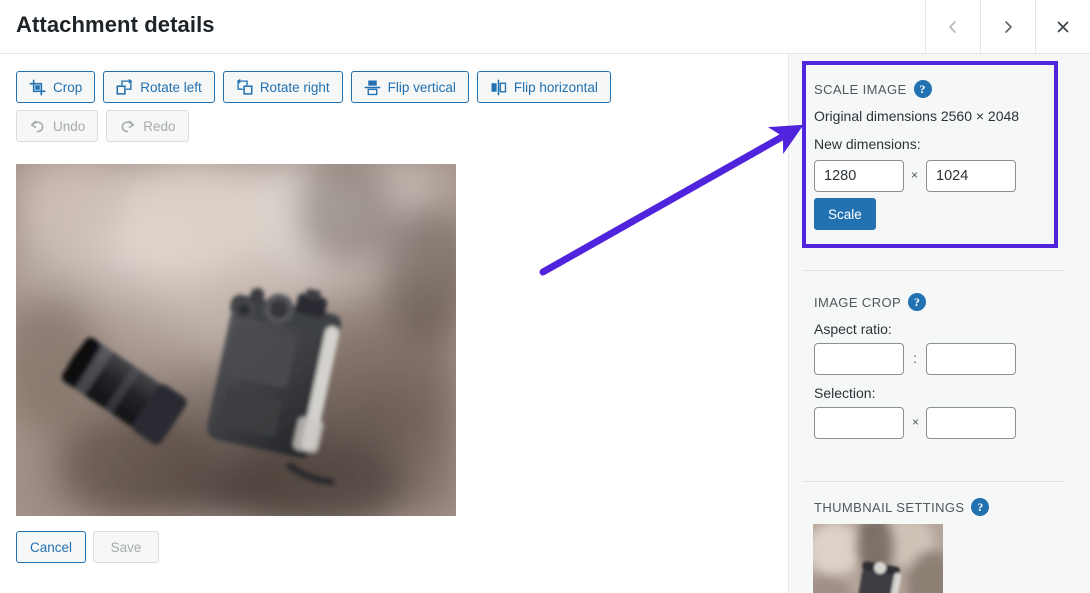 Image resolution: width=1090 pixels, height=593 pixels. What do you see at coordinates (115, 24) in the screenshot?
I see `page-title: Attachment details` at bounding box center [115, 24].